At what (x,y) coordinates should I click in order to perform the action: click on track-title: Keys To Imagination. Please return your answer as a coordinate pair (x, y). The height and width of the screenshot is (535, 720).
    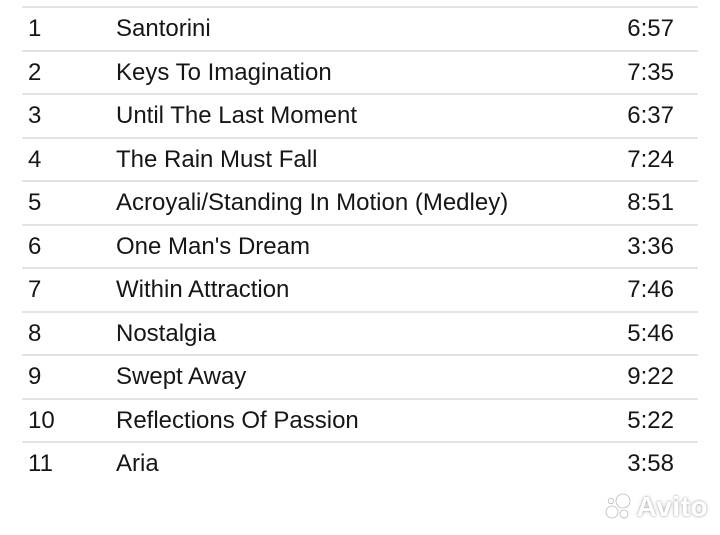
    Looking at the image, I should click on (224, 72).